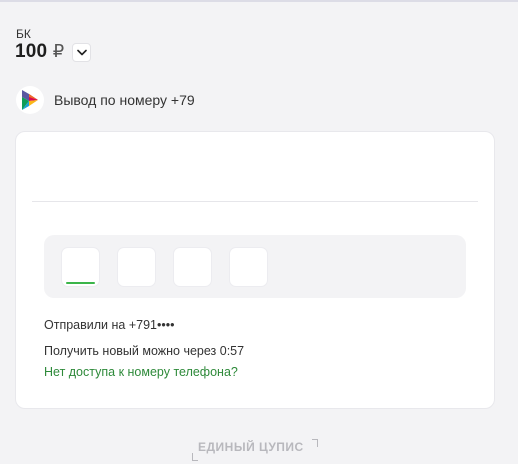 The image size is (518, 464). What do you see at coordinates (109, 325) in the screenshot?
I see `code-sent-text: Отправили на +791••••` at bounding box center [109, 325].